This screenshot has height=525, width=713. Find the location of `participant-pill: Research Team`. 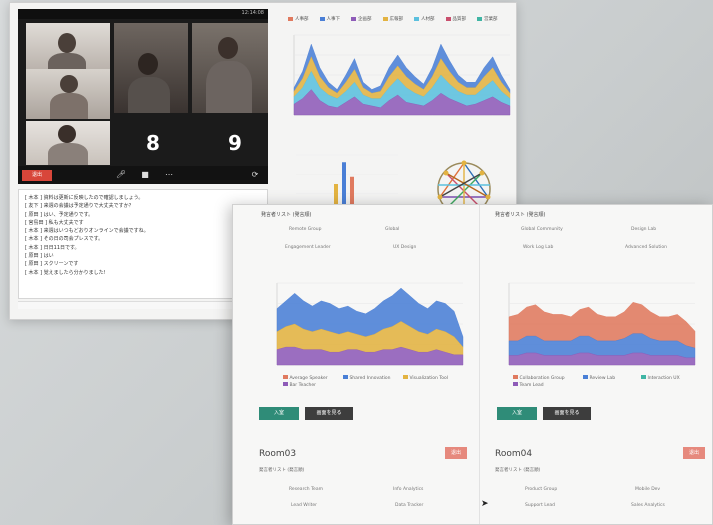

participant-pill: Research Team is located at coordinates (306, 489).